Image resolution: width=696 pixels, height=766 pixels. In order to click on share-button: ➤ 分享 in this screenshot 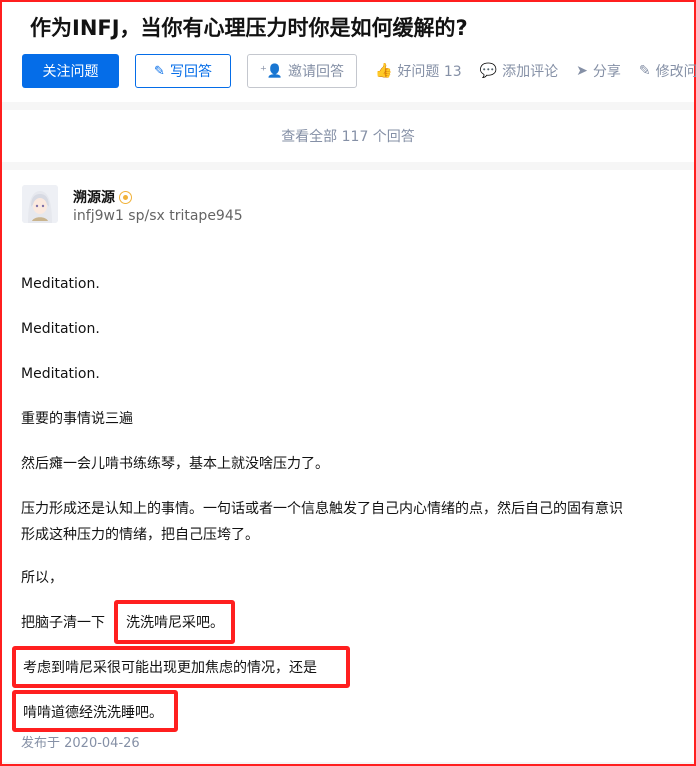, I will do `click(598, 71)`.